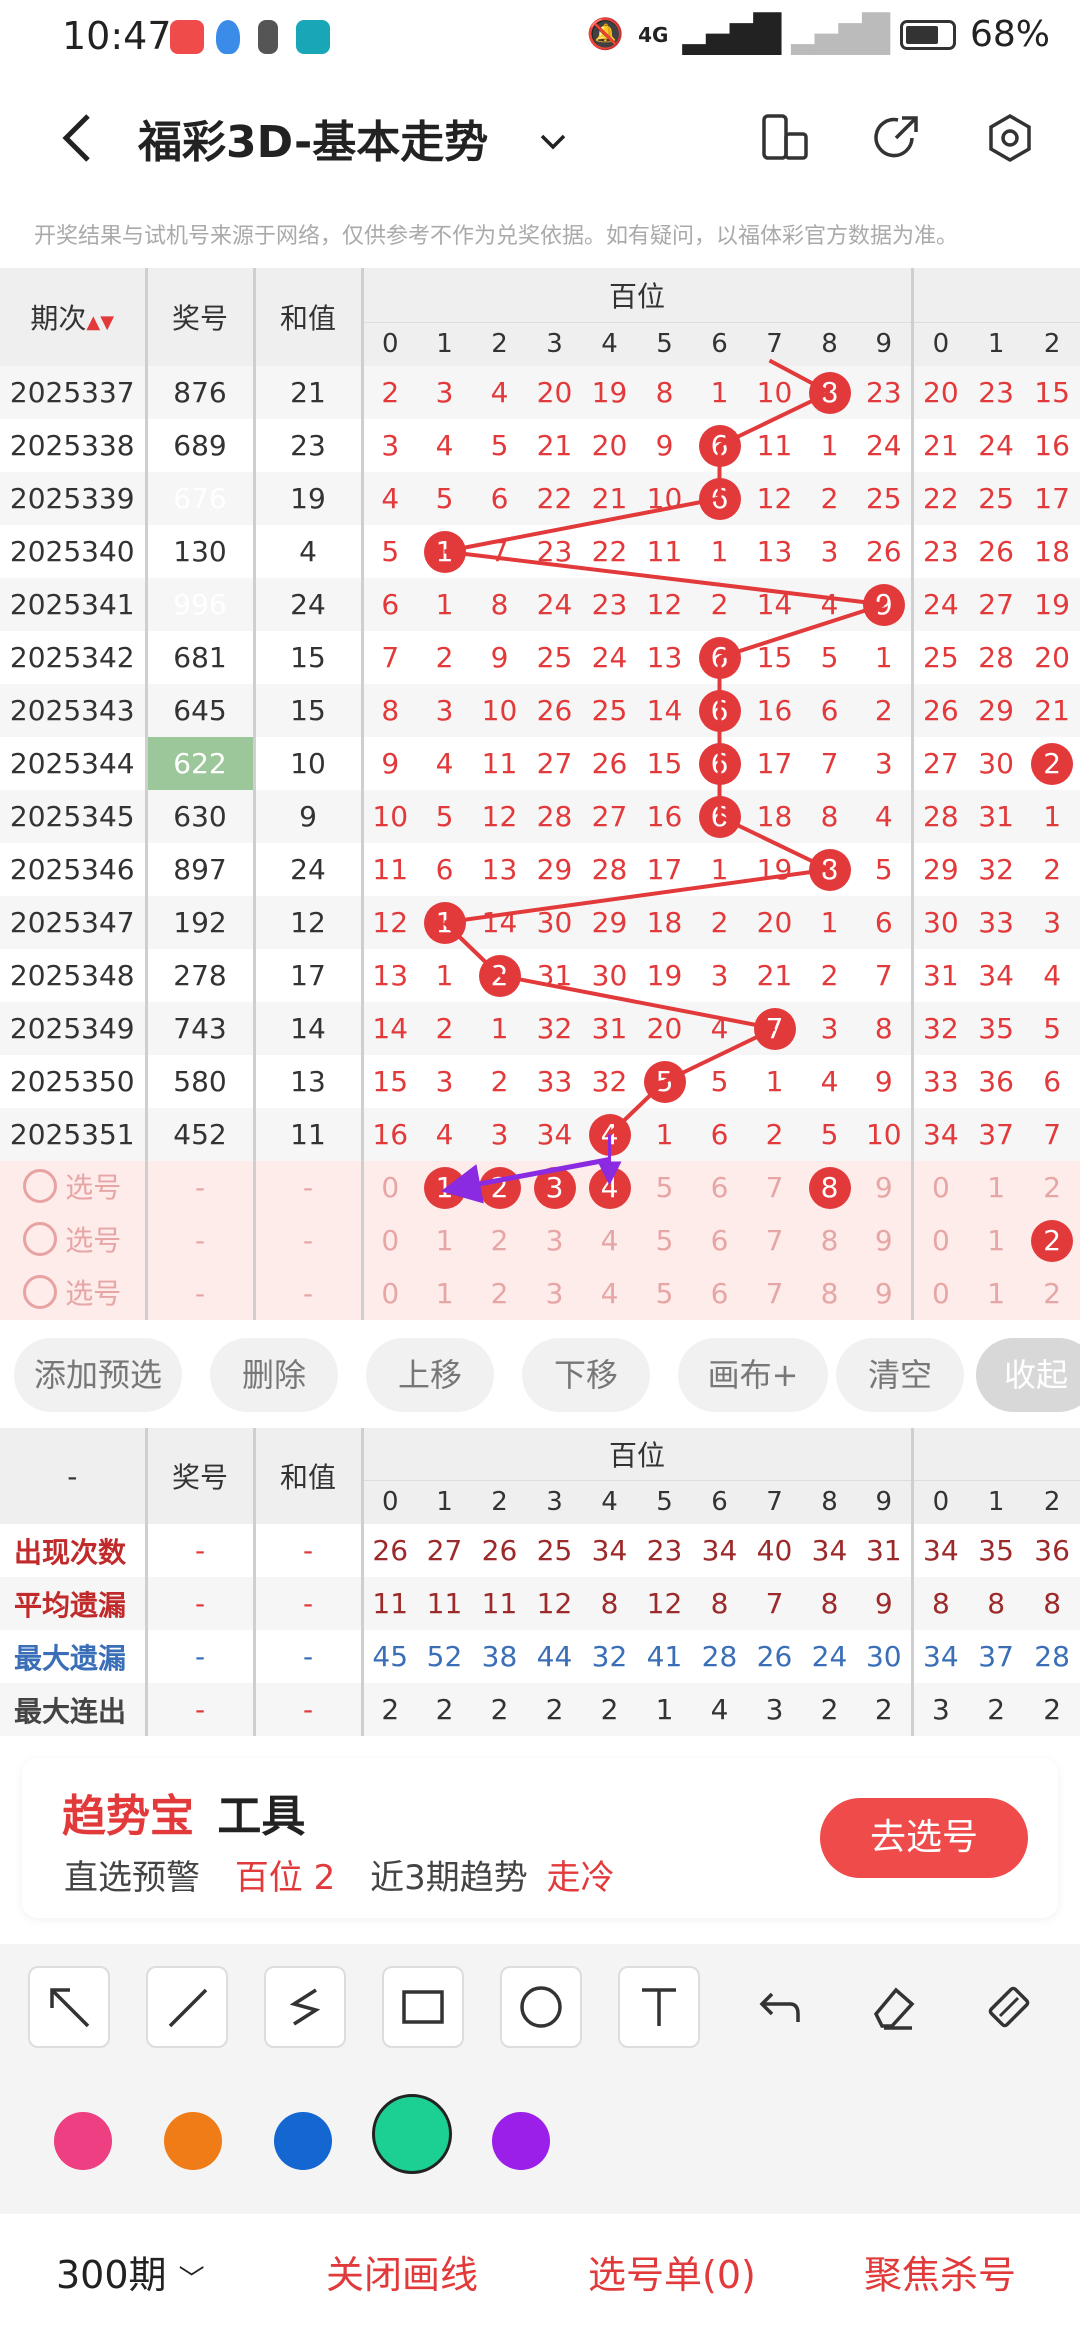  Describe the element at coordinates (553, 141) in the screenshot. I see `chevron-down-icon` at that location.